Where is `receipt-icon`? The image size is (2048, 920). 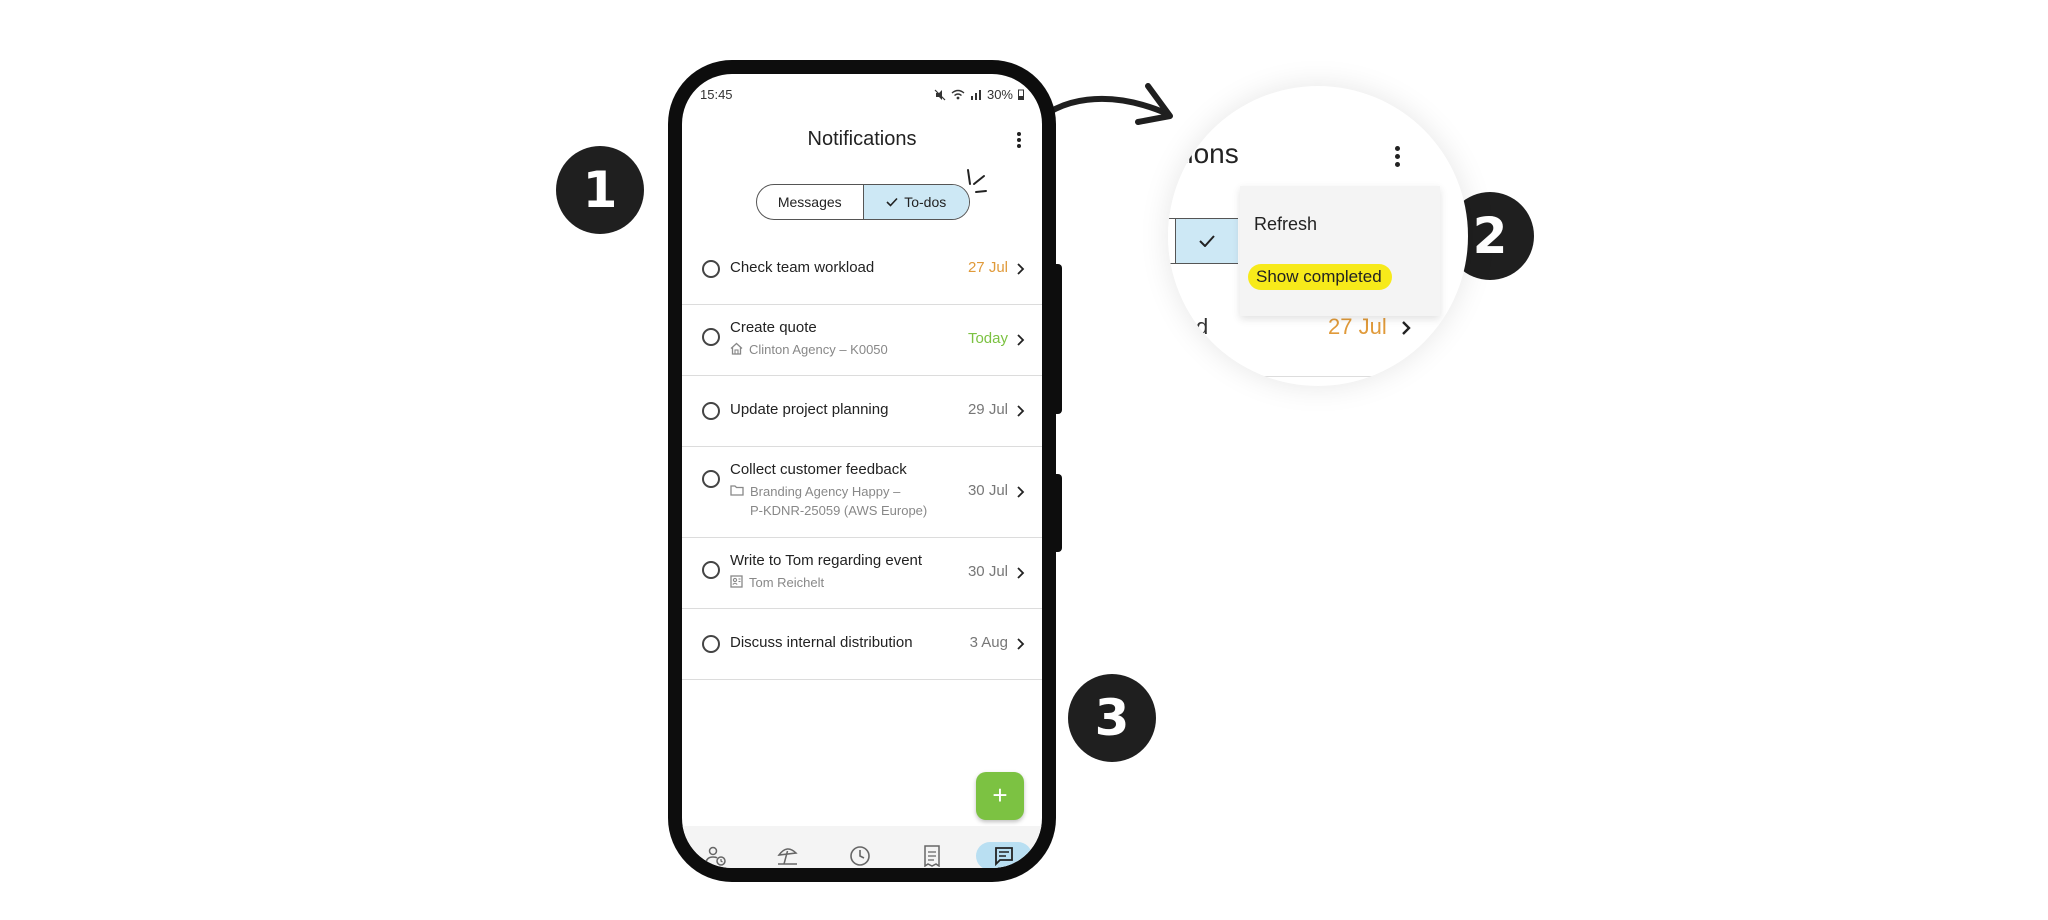 receipt-icon is located at coordinates (932, 856).